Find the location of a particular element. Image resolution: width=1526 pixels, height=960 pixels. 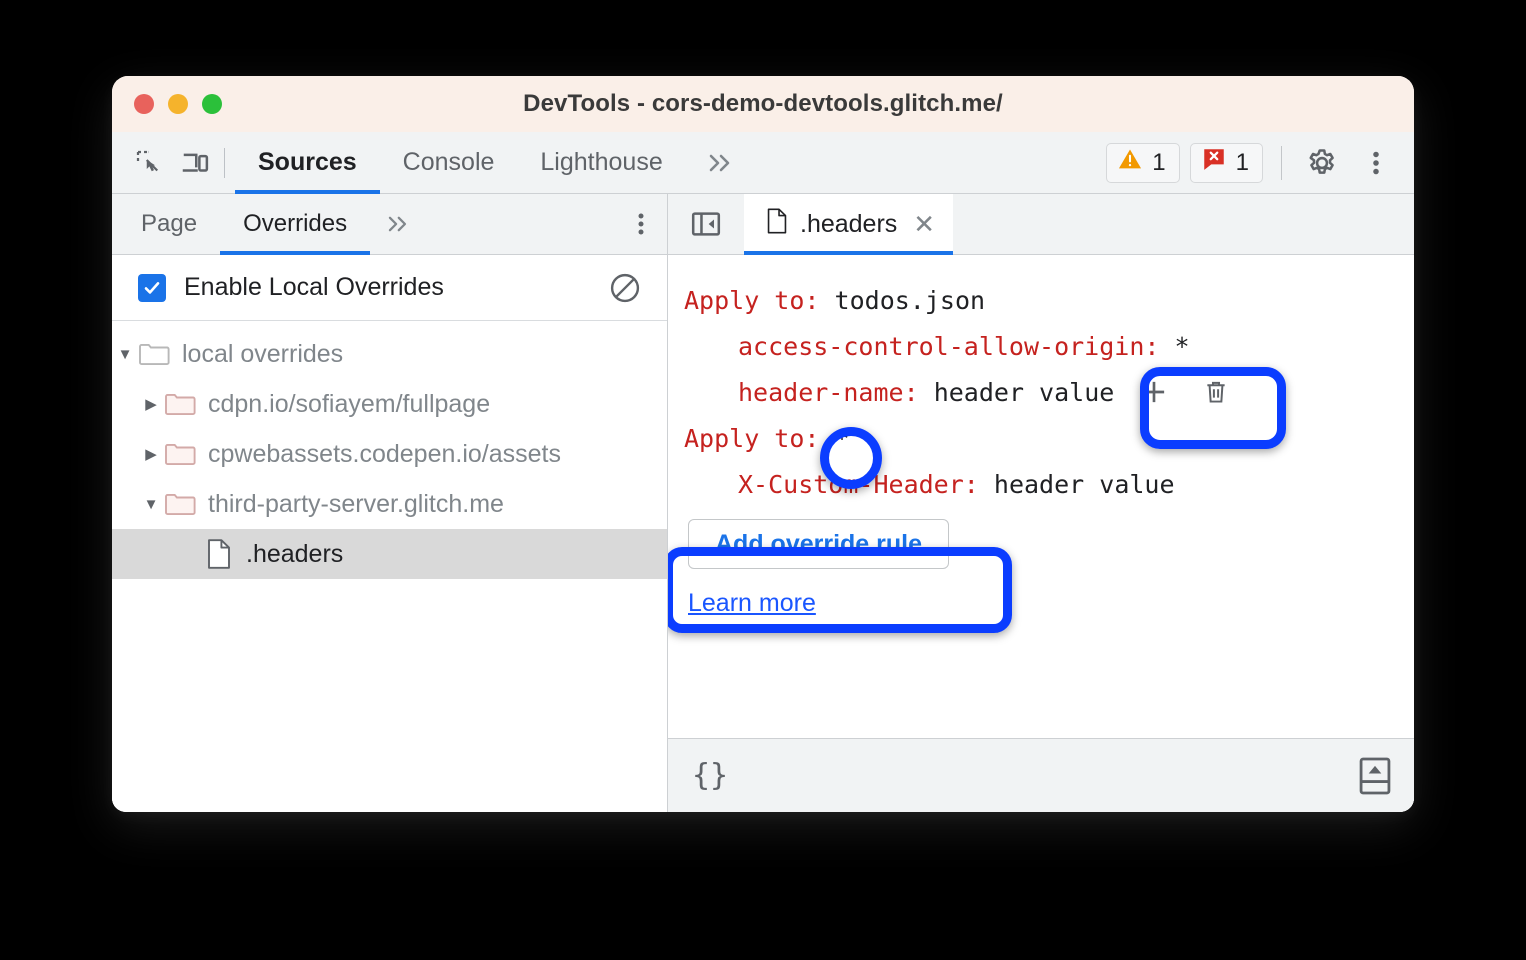

editor-tab-headers: .headers ✕ is located at coordinates (849, 224).